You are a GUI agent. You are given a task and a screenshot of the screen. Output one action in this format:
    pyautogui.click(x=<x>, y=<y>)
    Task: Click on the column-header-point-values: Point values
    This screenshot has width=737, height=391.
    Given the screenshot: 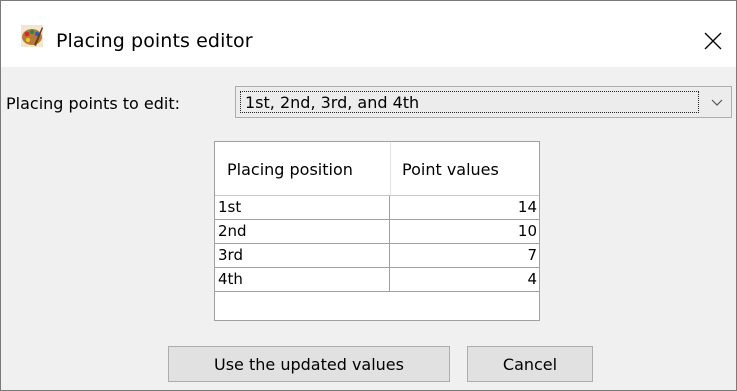 What is the action you would take?
    pyautogui.click(x=464, y=169)
    